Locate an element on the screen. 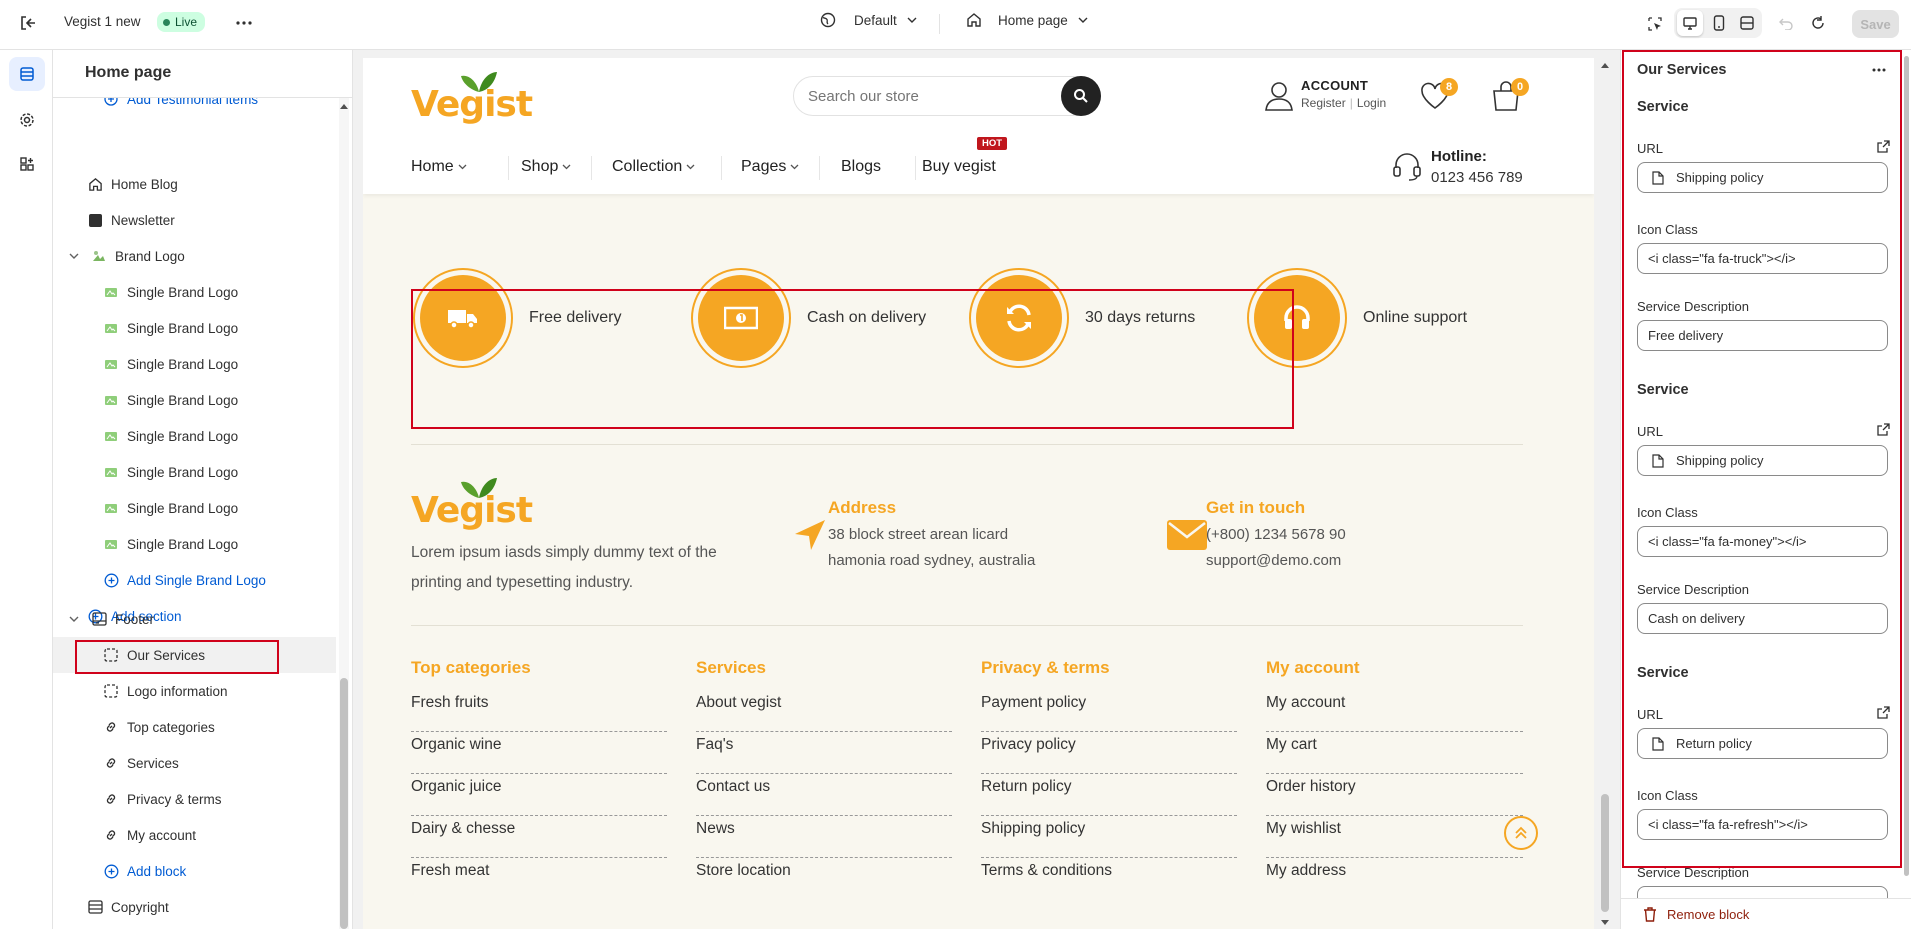 This screenshot has height=929, width=1911. icon-class-input: <i class="fa fa-money"></i> is located at coordinates (1762, 541).